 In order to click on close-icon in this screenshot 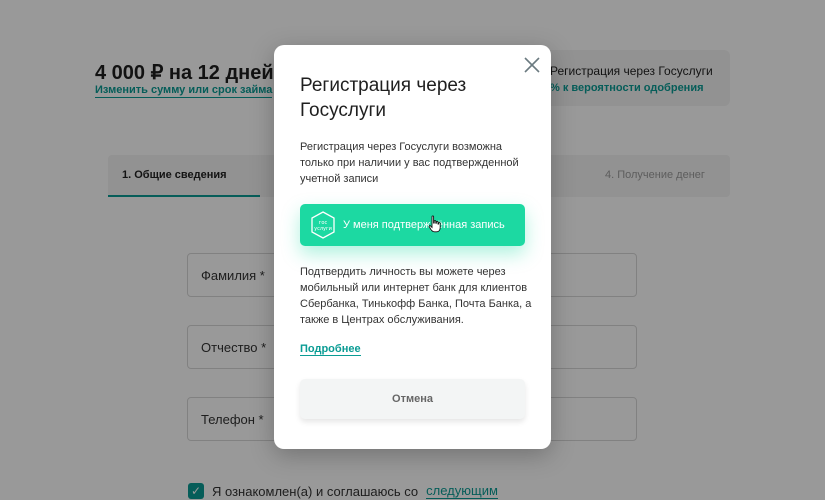, I will do `click(532, 65)`.